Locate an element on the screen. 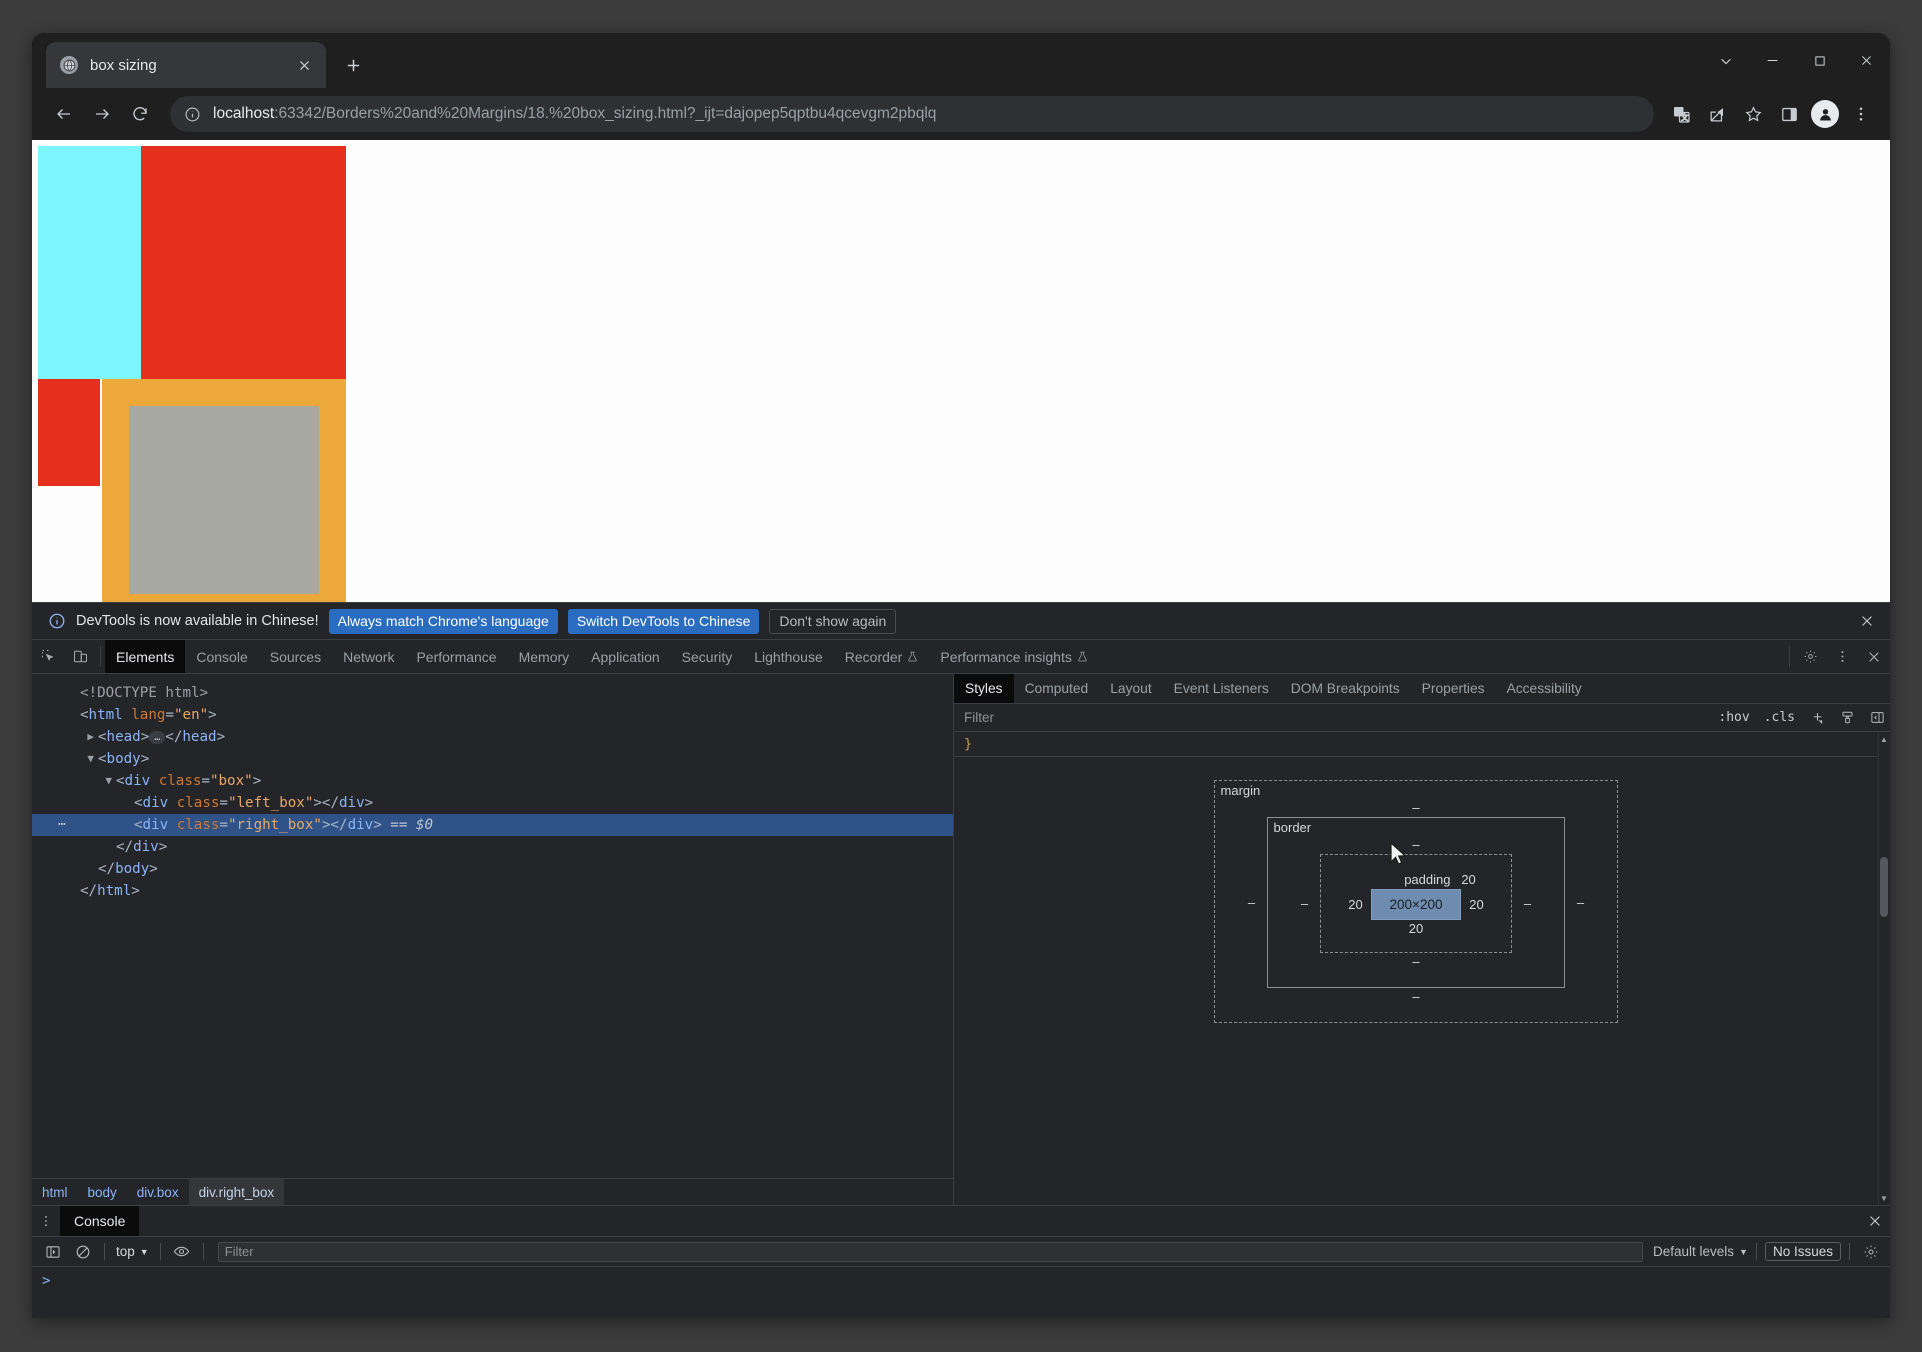 The image size is (1922, 1352). person-avatar-icon is located at coordinates (1825, 114).